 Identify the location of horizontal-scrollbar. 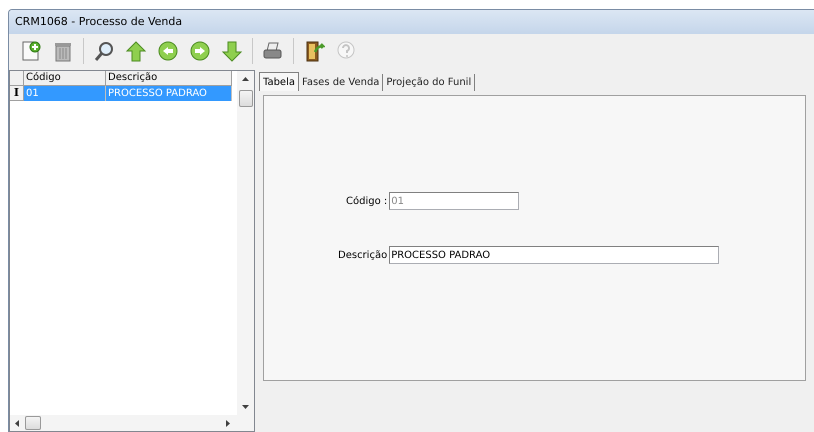
(132, 423).